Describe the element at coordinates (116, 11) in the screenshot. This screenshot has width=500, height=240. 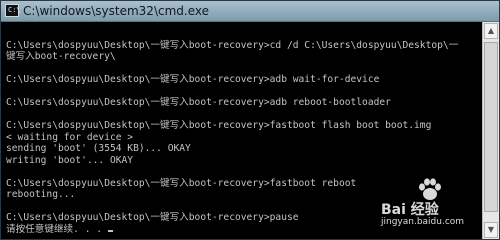
I see `window-title: C:\windows\system32\cmd.exe` at that location.